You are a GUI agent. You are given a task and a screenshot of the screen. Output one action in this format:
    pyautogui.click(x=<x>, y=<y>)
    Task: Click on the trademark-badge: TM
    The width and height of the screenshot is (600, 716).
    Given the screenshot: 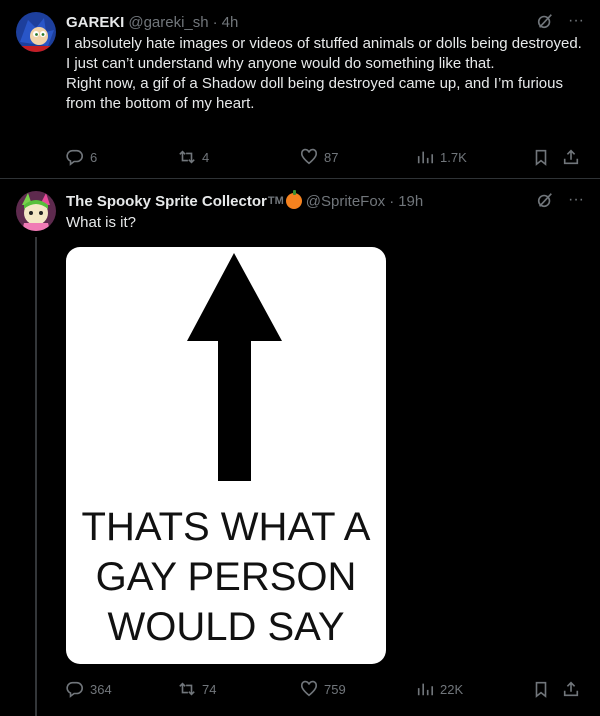 What is the action you would take?
    pyautogui.click(x=275, y=201)
    